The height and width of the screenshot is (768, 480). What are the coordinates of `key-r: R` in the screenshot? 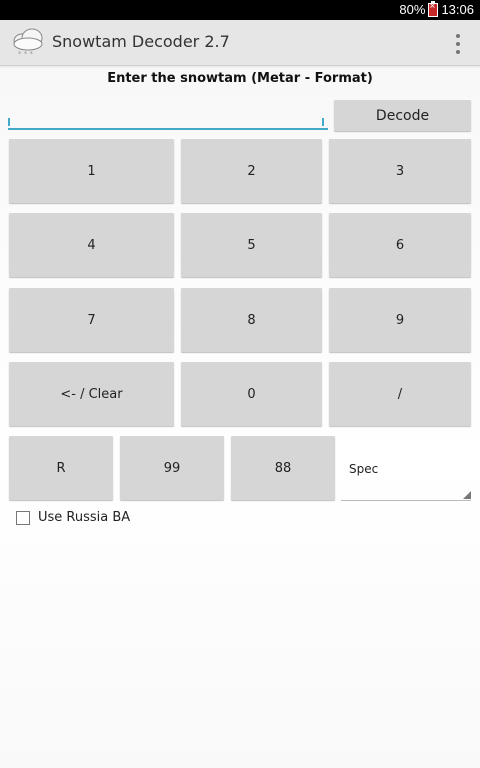 It's located at (61, 468).